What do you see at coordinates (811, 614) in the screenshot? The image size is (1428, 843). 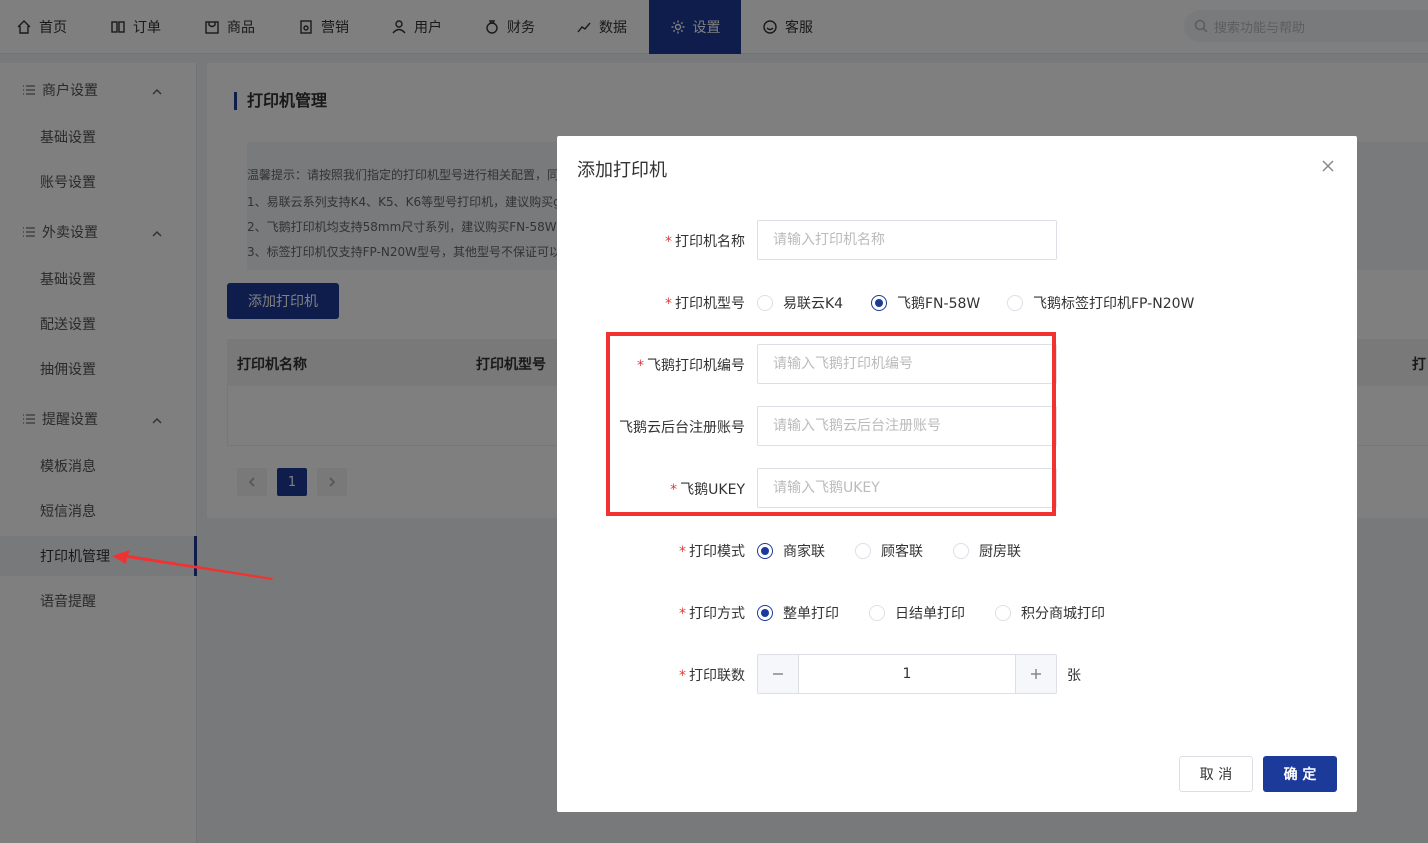 I see `radio-label: 整单打印` at bounding box center [811, 614].